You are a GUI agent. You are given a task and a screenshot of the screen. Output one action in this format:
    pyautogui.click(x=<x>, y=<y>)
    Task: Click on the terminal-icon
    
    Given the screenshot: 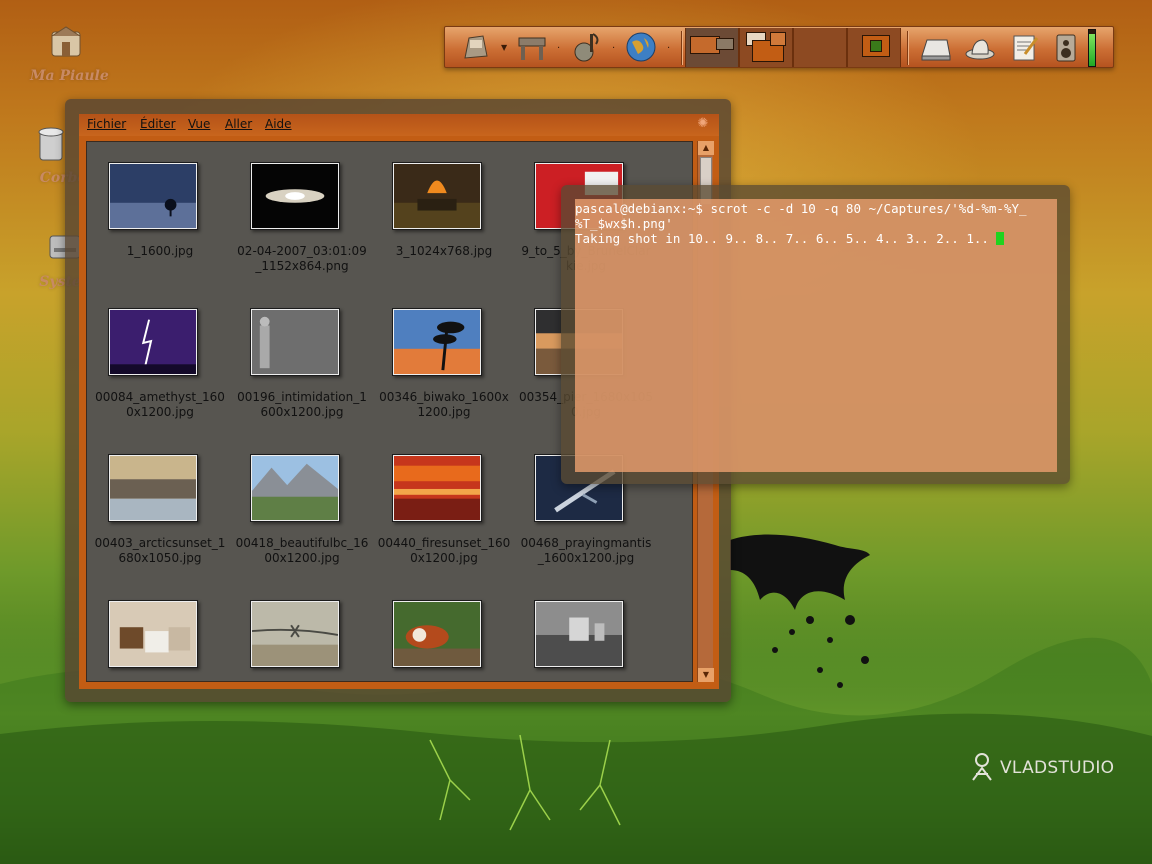 What is the action you would take?
    pyautogui.click(x=476, y=47)
    